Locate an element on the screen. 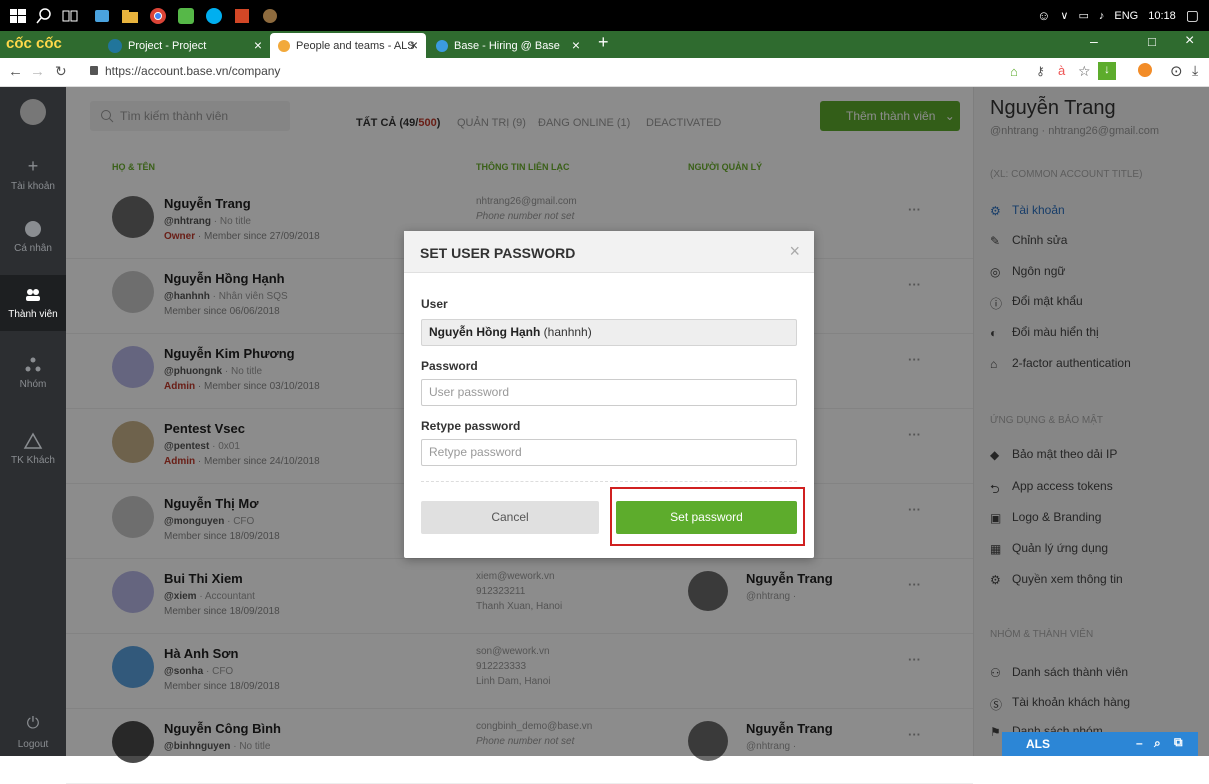 The width and height of the screenshot is (1209, 784). nav-label: Cá nhân is located at coordinates (33, 248).